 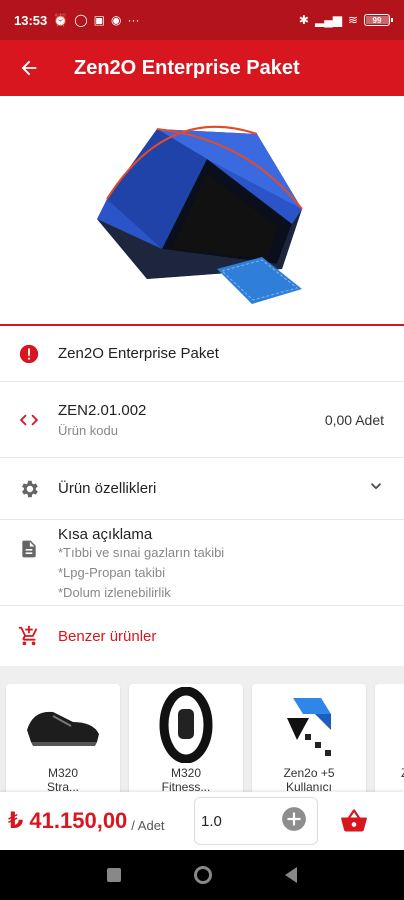 I want to click on description-line: *Dolum izlenebilirlik, so click(x=114, y=592).